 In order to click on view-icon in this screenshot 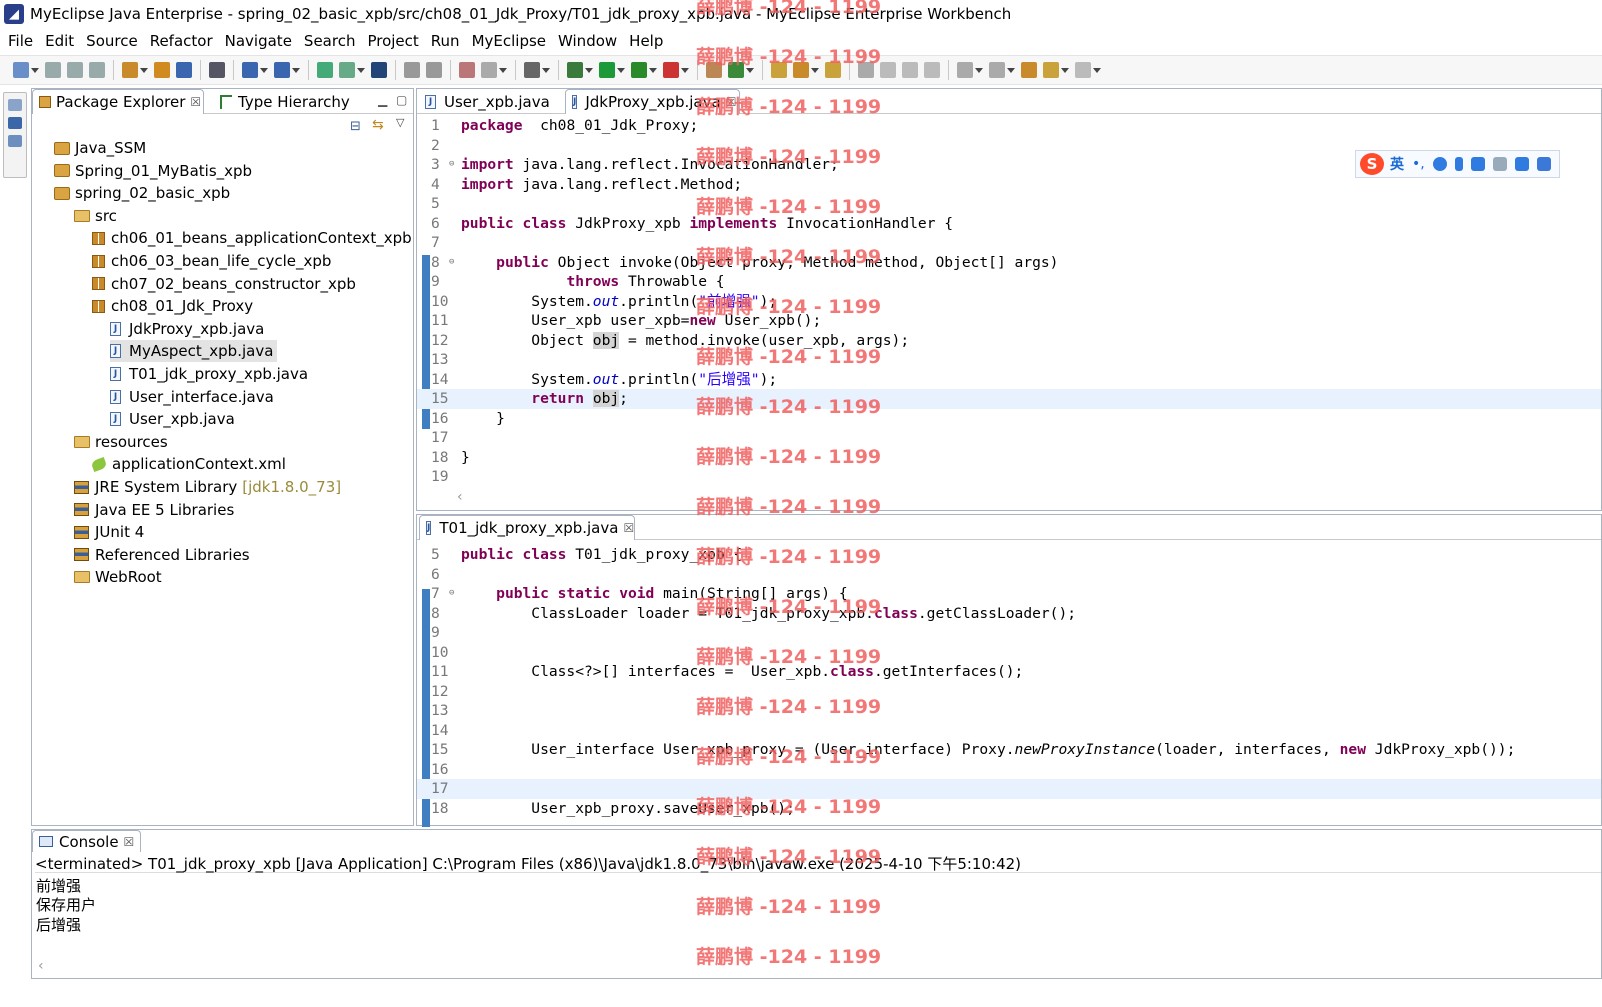, I will do `click(15, 123)`.